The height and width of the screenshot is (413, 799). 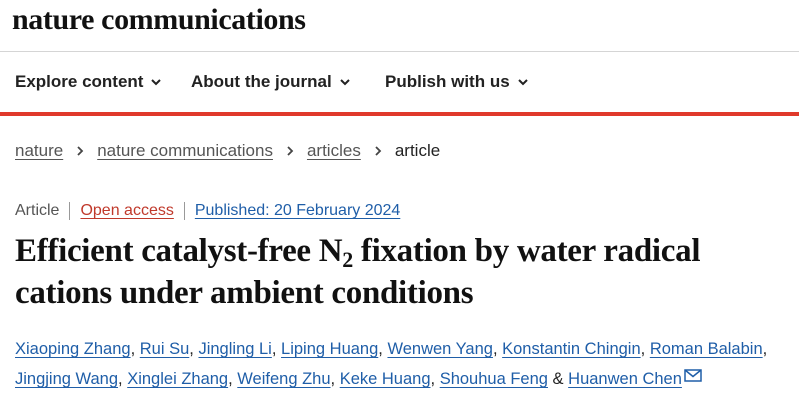 I want to click on nav-explore-content: Explore content, so click(x=88, y=82).